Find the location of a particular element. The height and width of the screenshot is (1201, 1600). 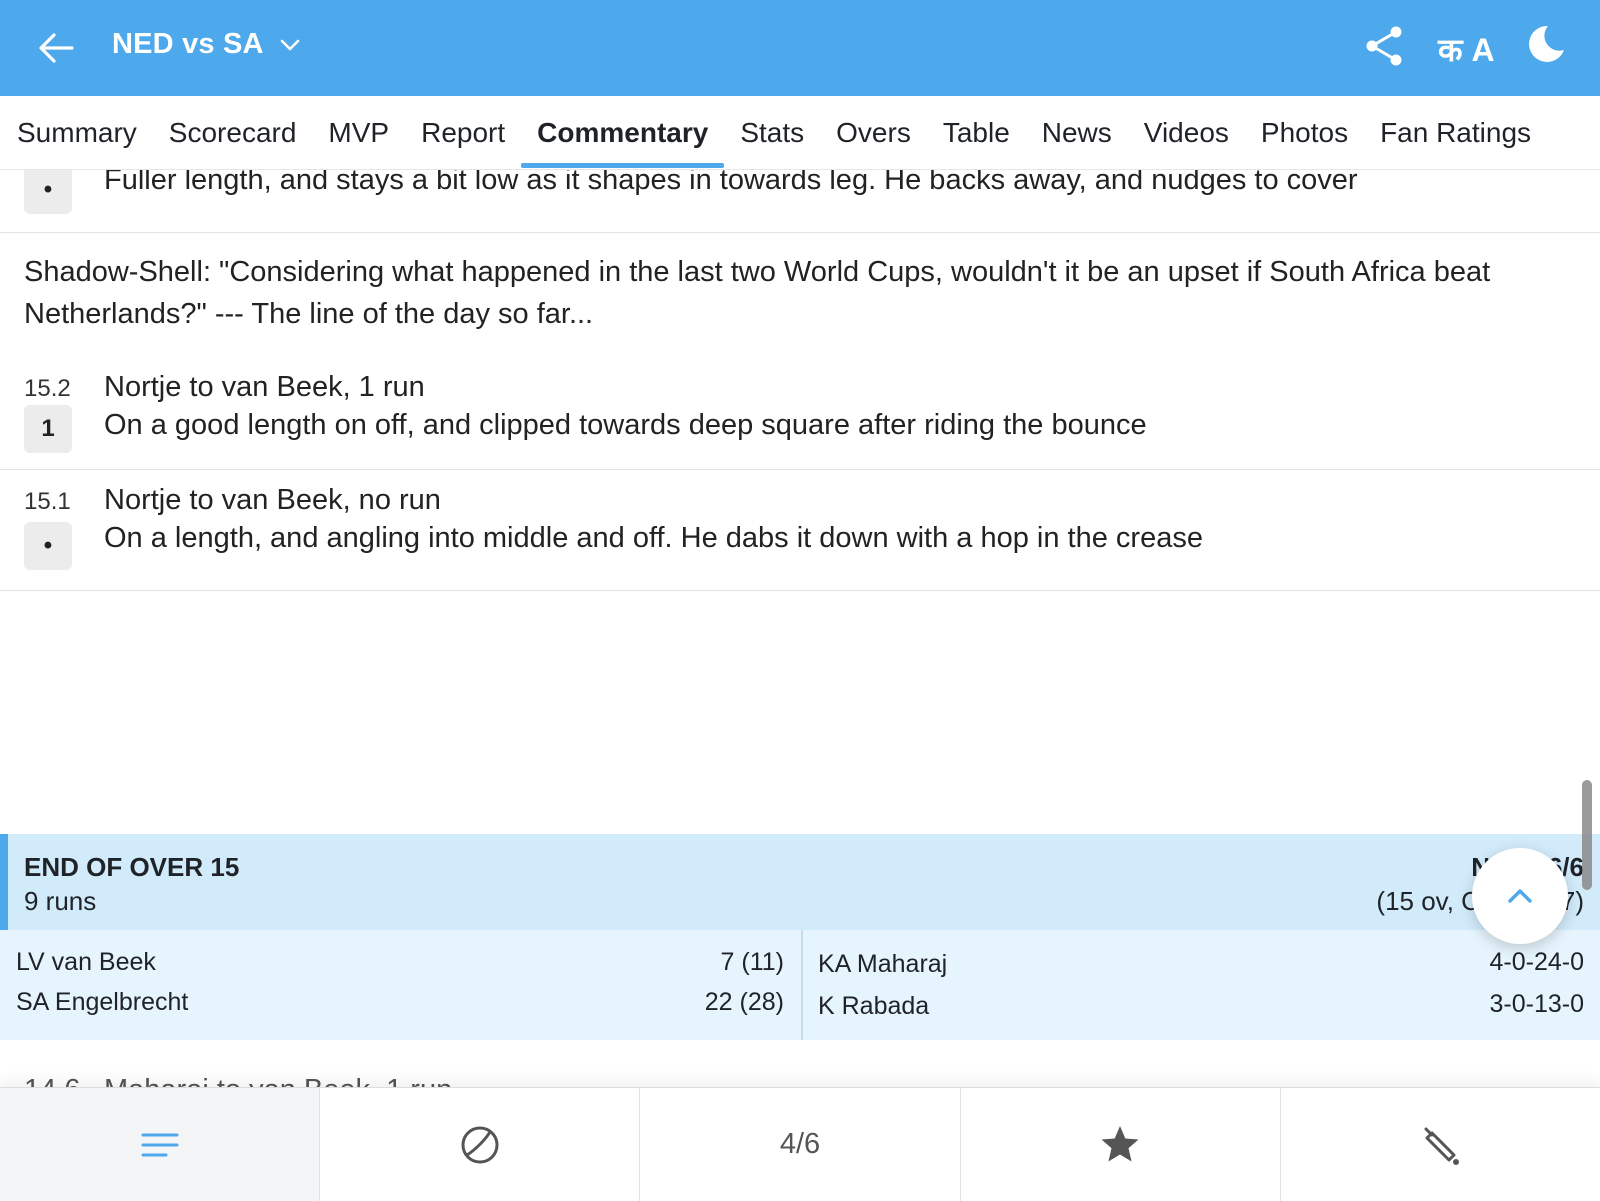

innings-counter: 4/6 is located at coordinates (800, 1144).